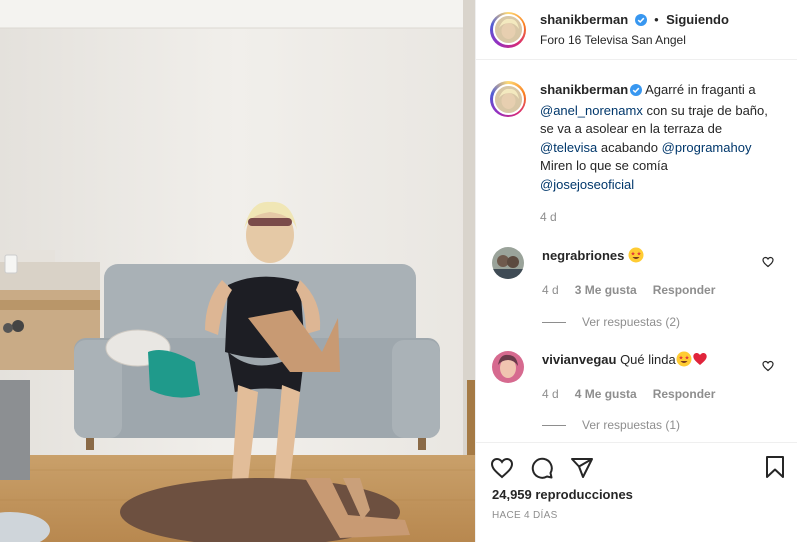 This screenshot has width=797, height=542. What do you see at coordinates (660, 217) in the screenshot?
I see `caption-time: 4 d` at bounding box center [660, 217].